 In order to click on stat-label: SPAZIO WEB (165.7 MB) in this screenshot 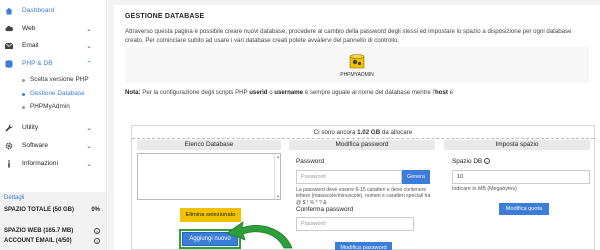, I will do `click(39, 231)`.